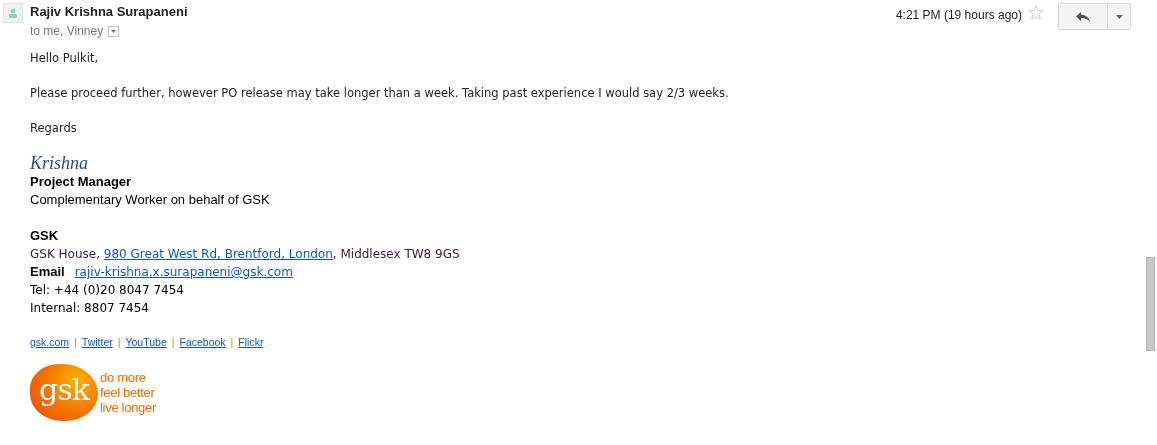  What do you see at coordinates (109, 12) in the screenshot?
I see `sender-name: Rajiv Krishna Surapaneni` at bounding box center [109, 12].